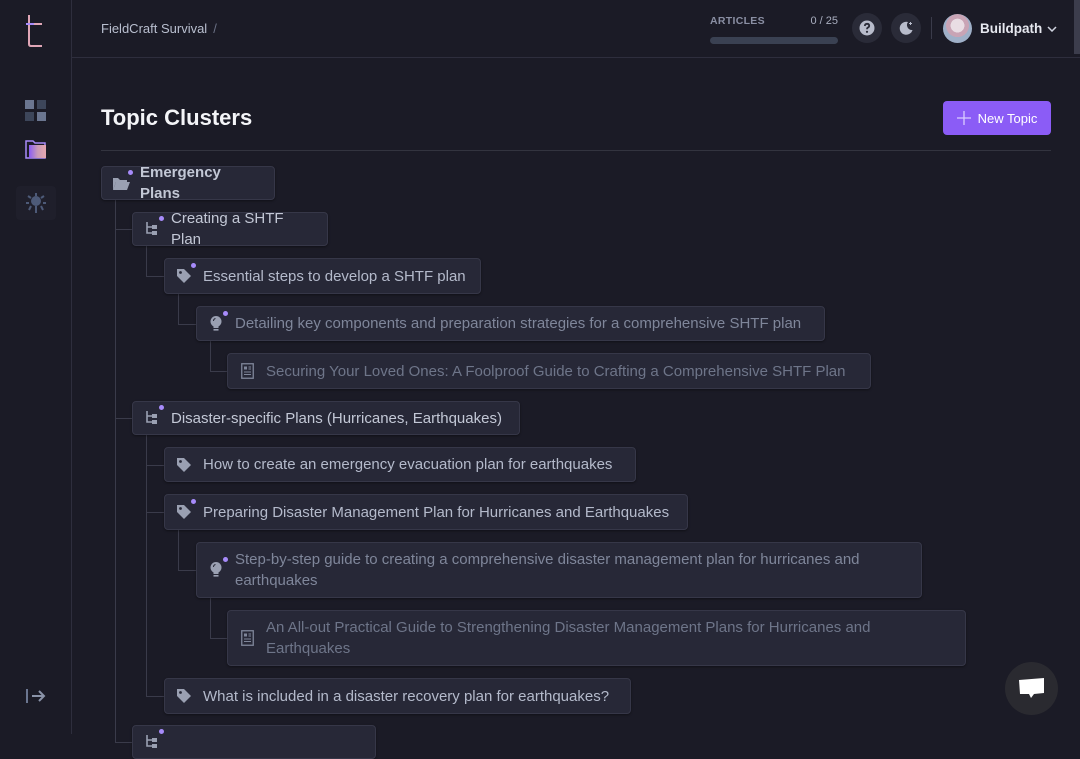  I want to click on moon-icon, so click(906, 28).